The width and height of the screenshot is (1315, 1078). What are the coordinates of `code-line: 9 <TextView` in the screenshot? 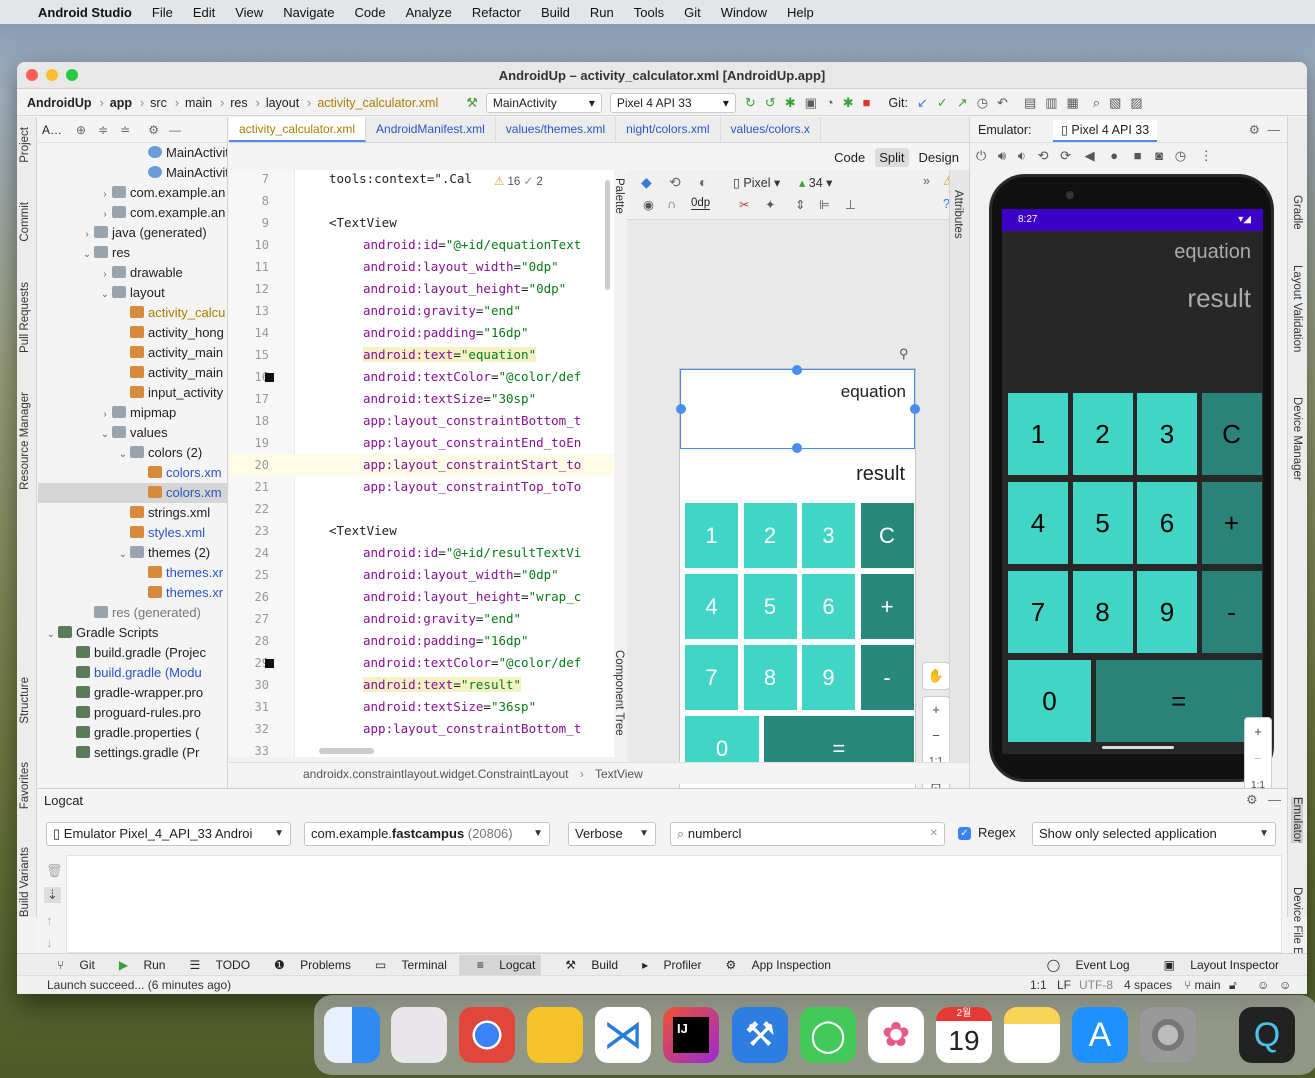 It's located at (421, 223).